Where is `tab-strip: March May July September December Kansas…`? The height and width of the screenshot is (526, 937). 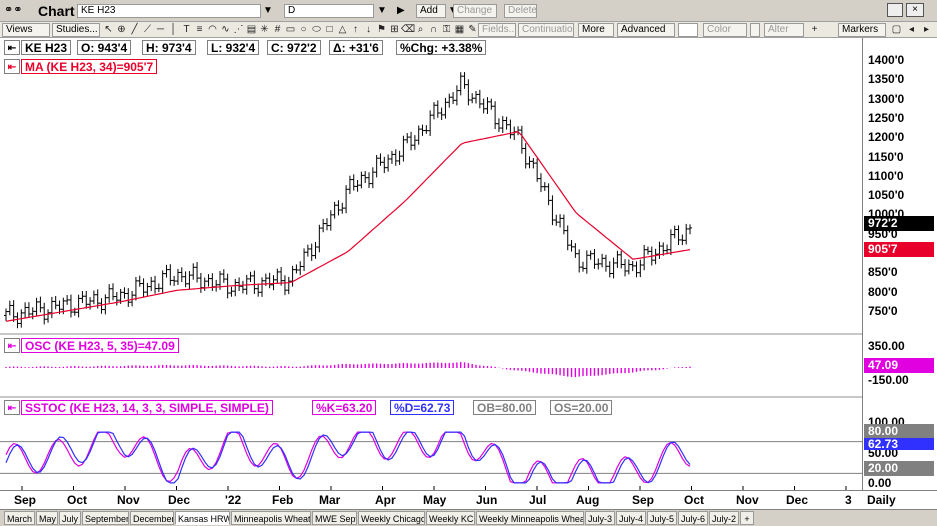 tab-strip: March May July September December Kansas… is located at coordinates (468, 517).